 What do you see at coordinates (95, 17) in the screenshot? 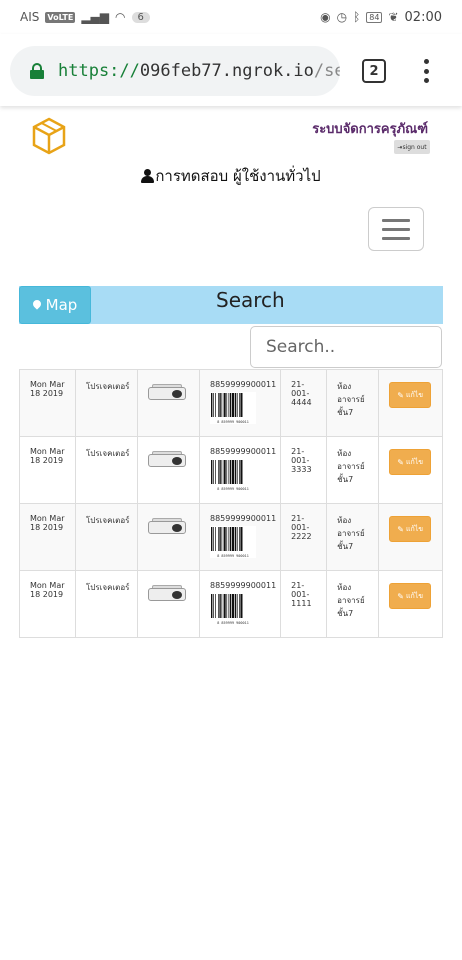
I see `signal-icon: ▂▄▆` at bounding box center [95, 17].